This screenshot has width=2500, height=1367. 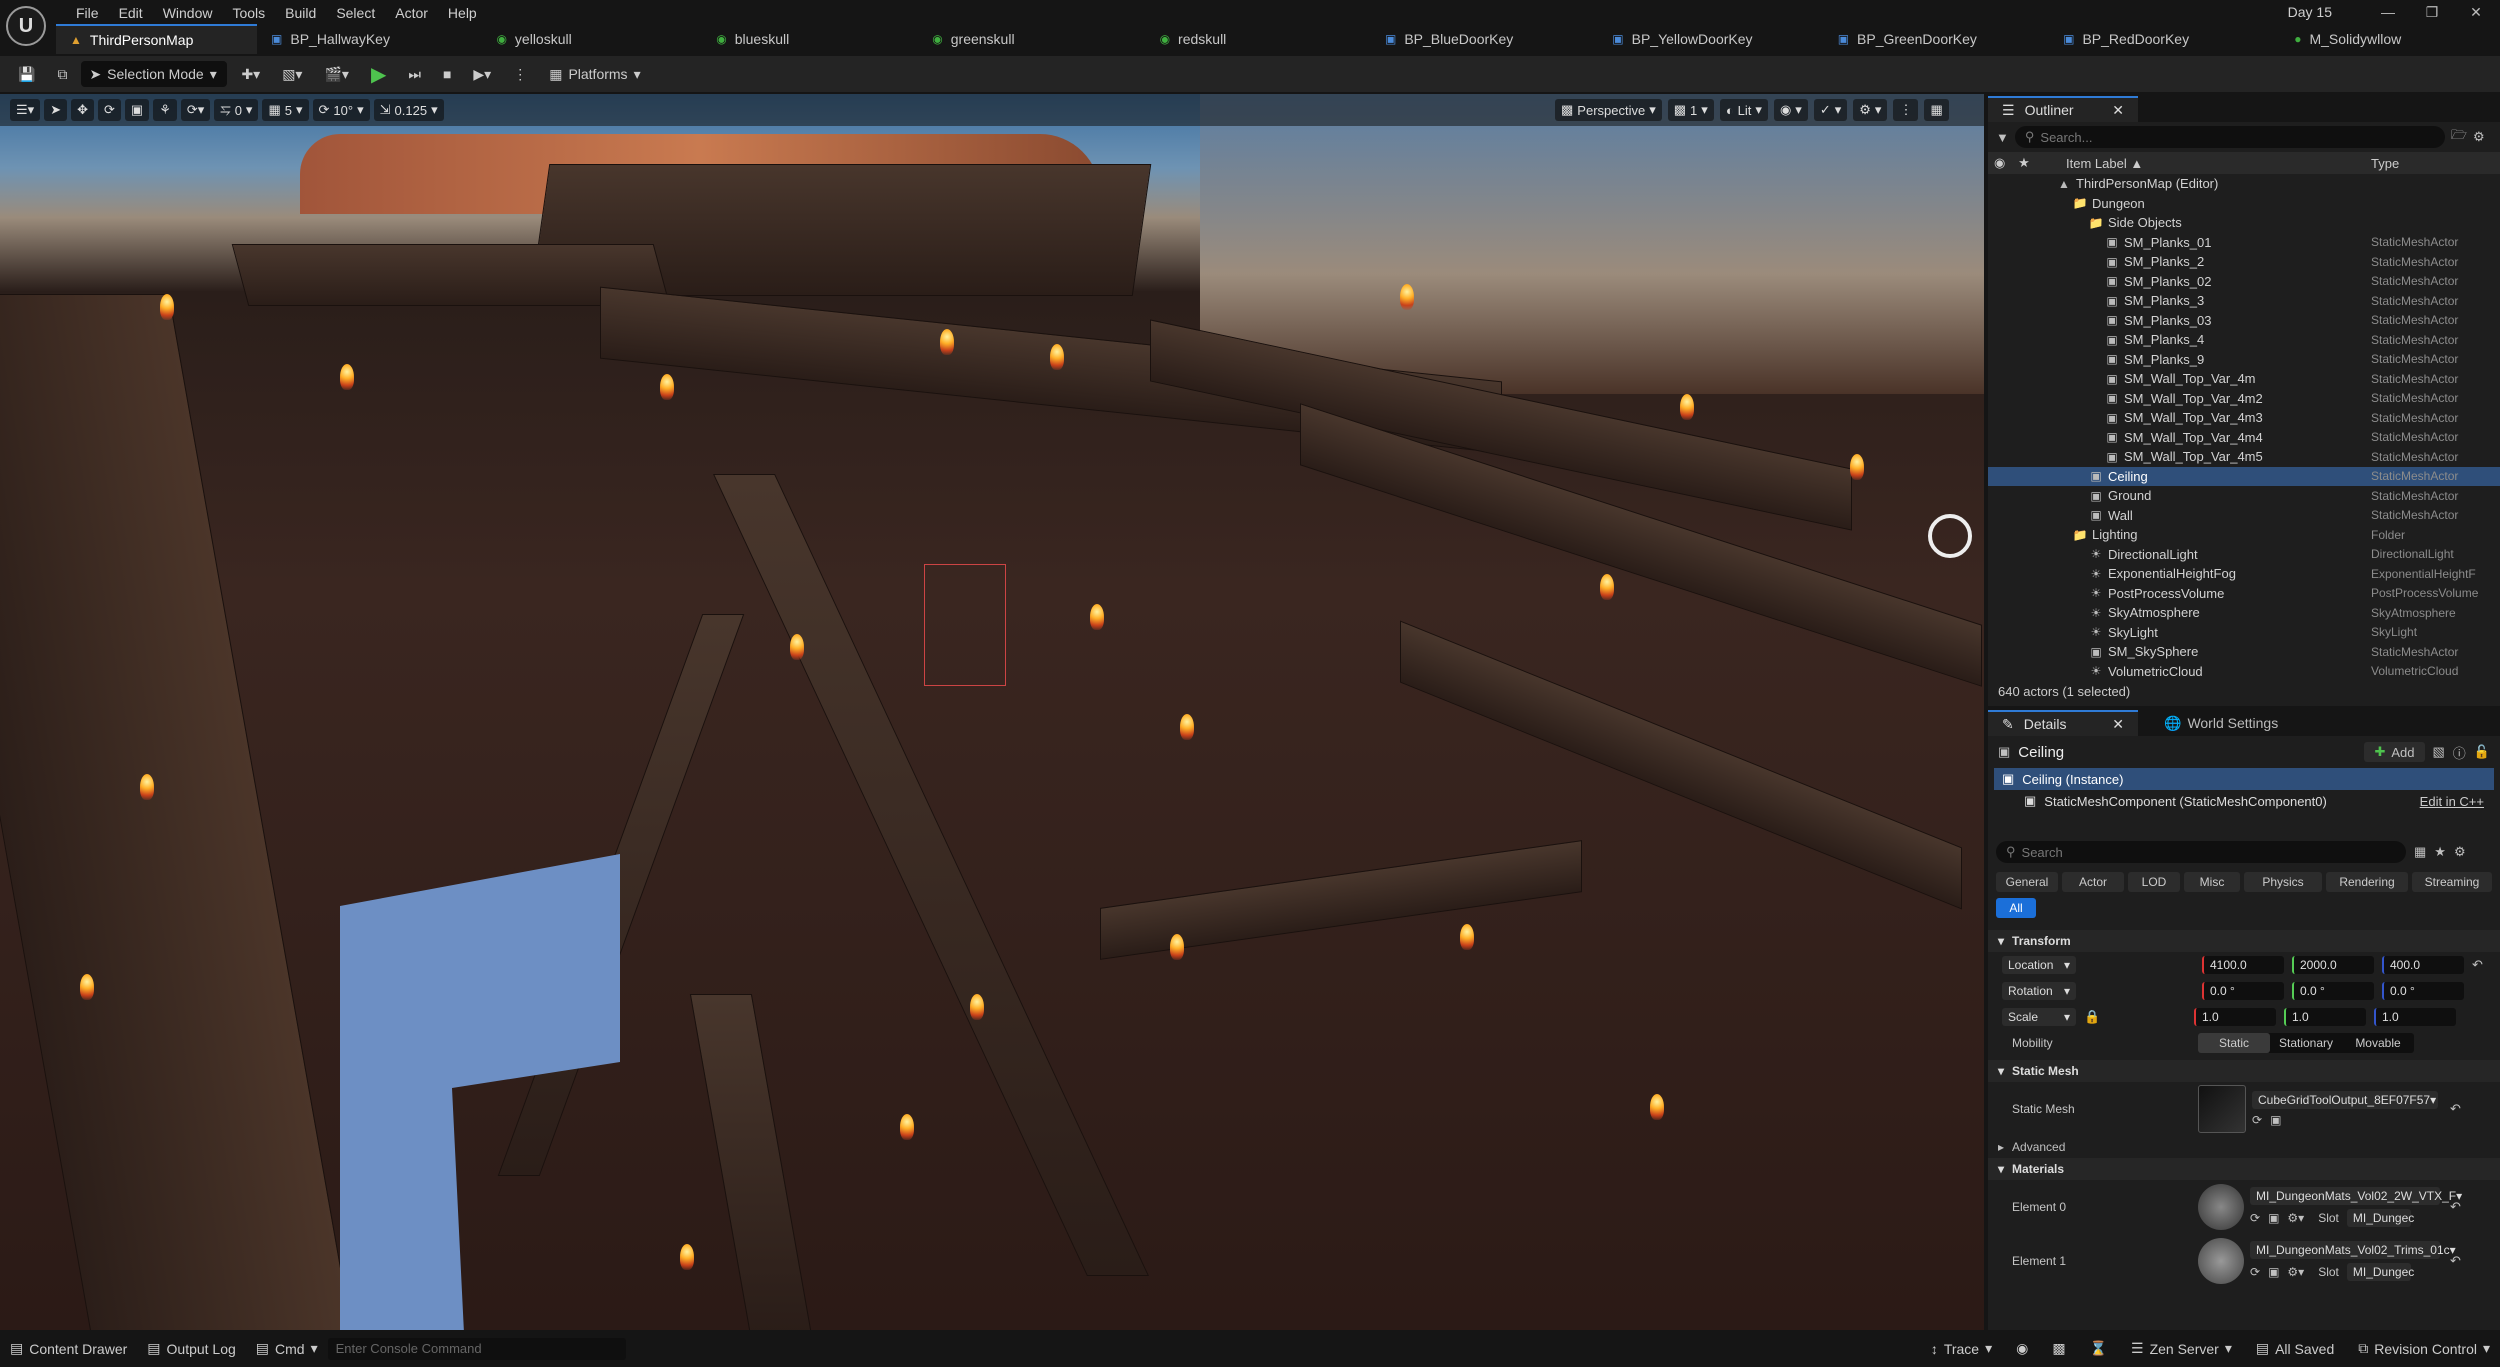 I want to click on outliner-row: ▣ SM_Planks_2 StaticMeshActor, so click(x=2244, y=262).